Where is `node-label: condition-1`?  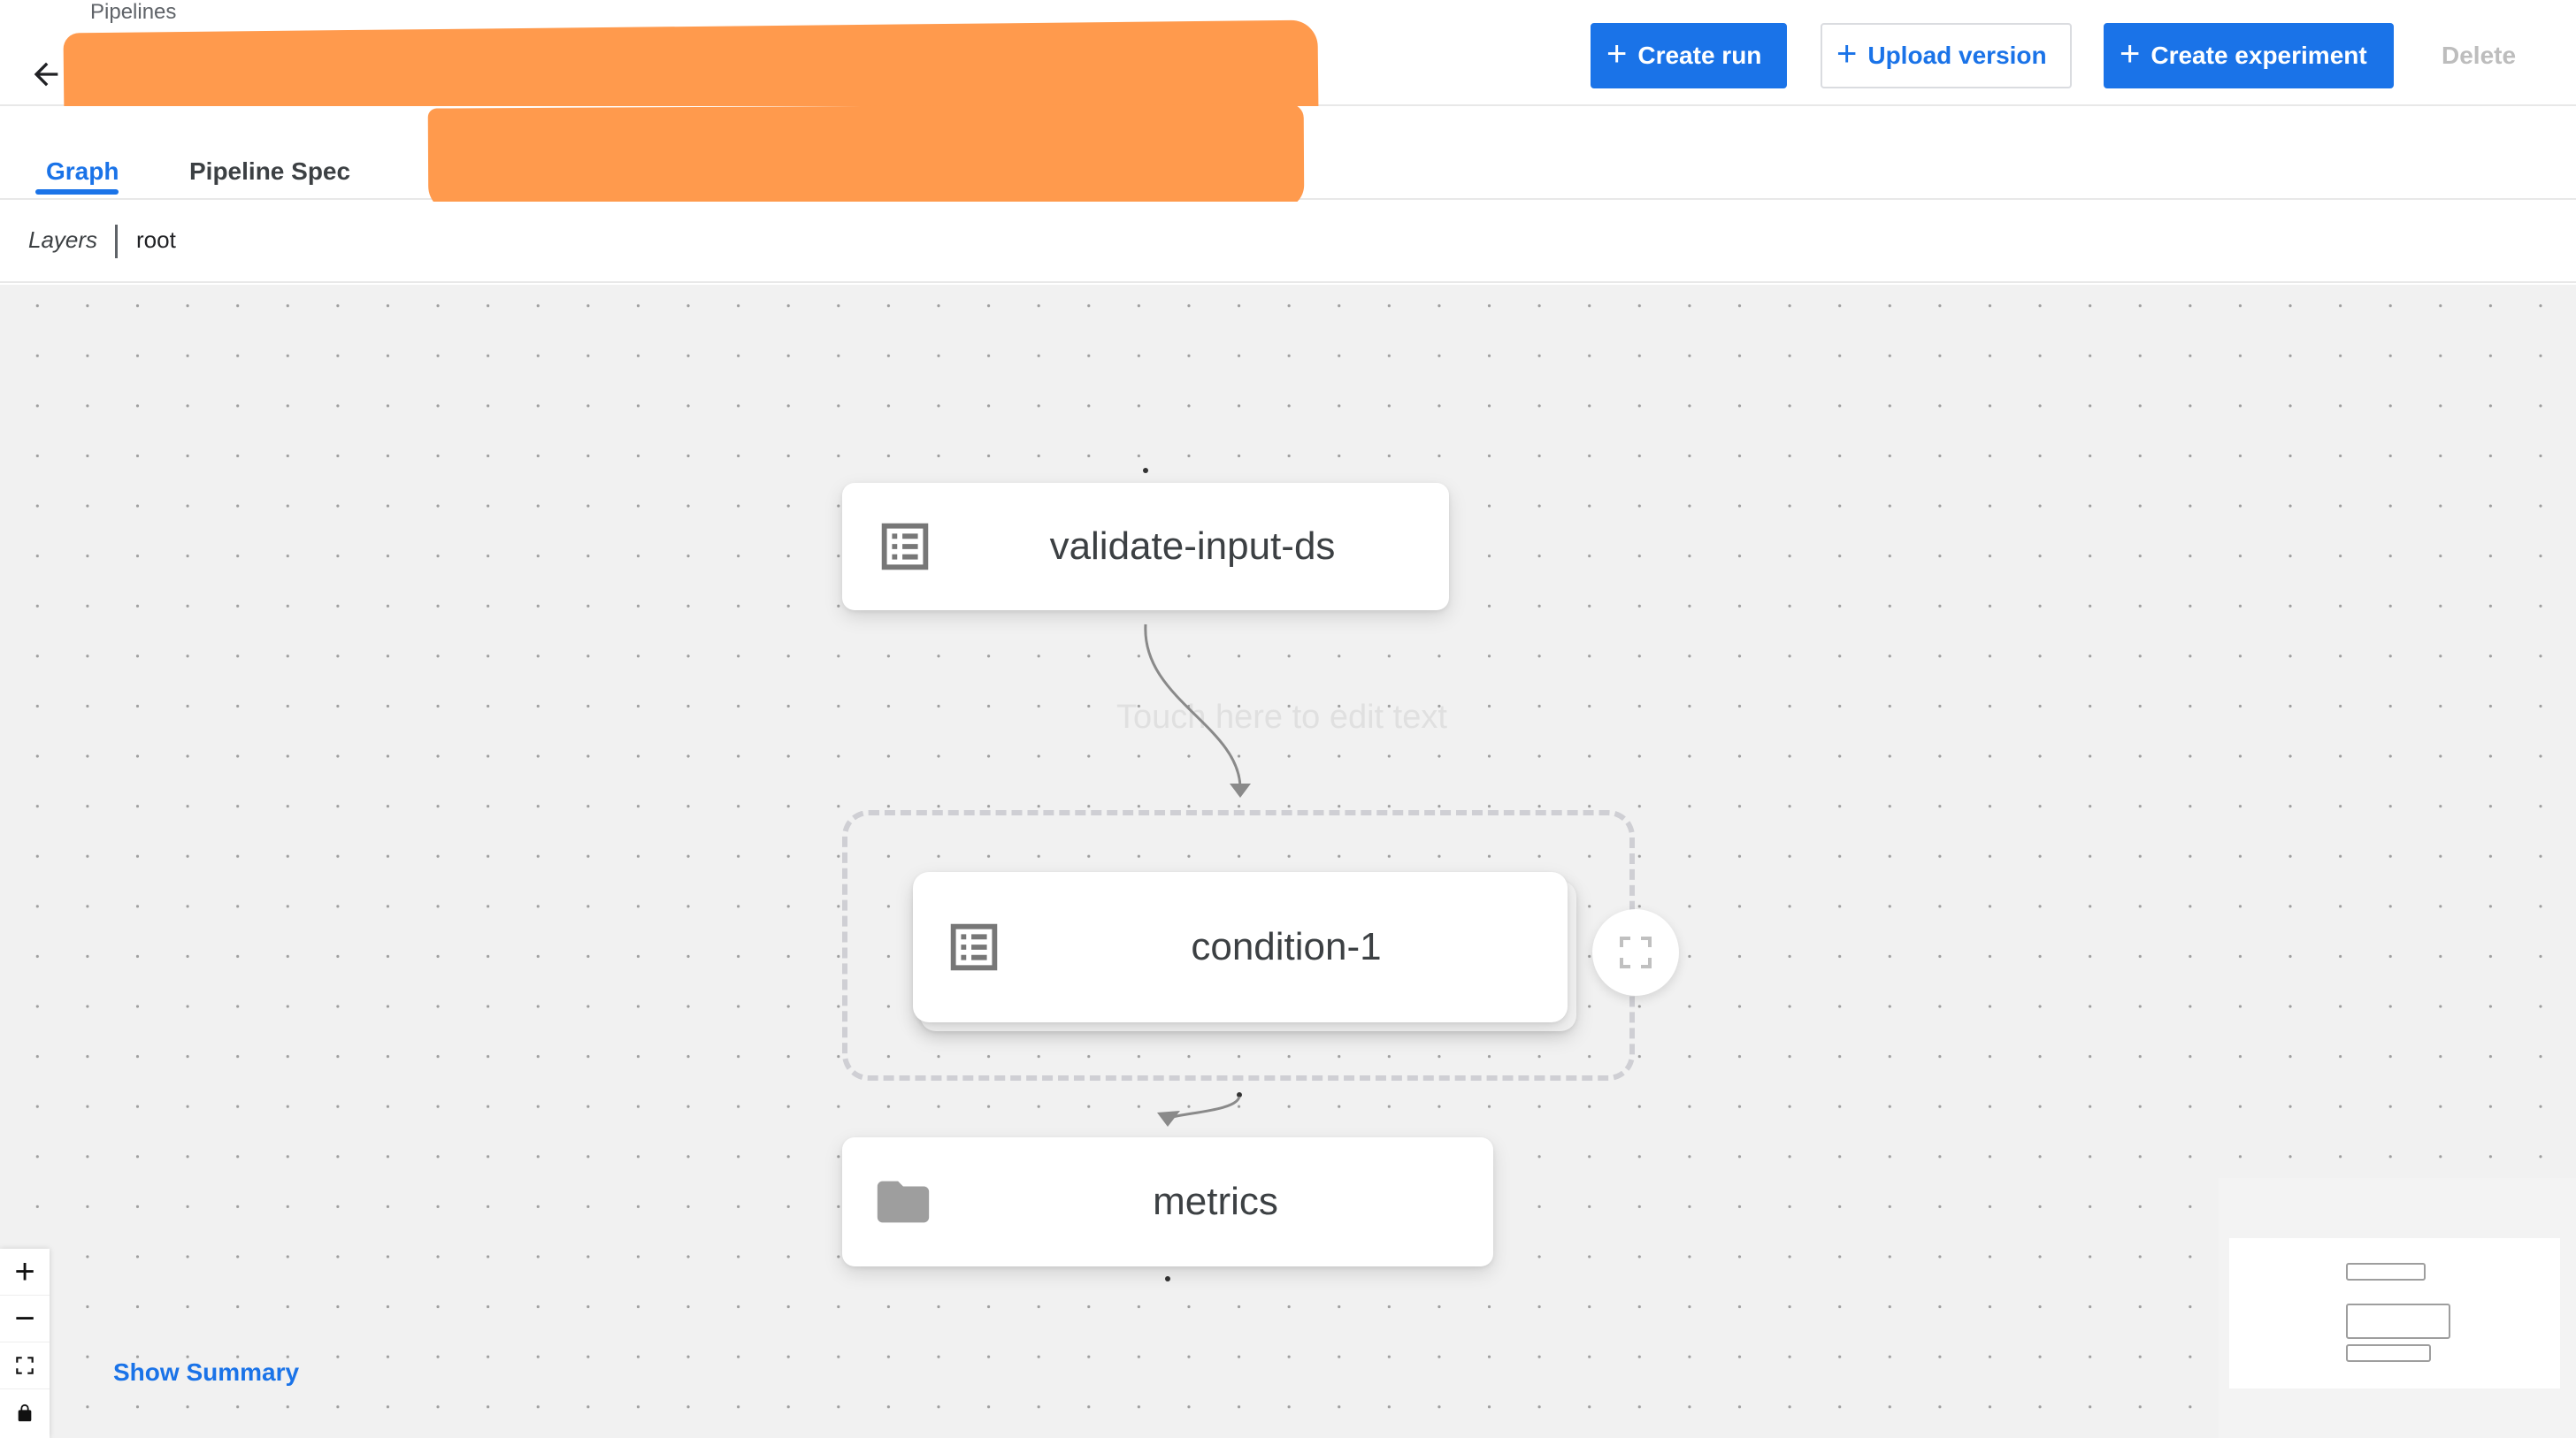 node-label: condition-1 is located at coordinates (1286, 946).